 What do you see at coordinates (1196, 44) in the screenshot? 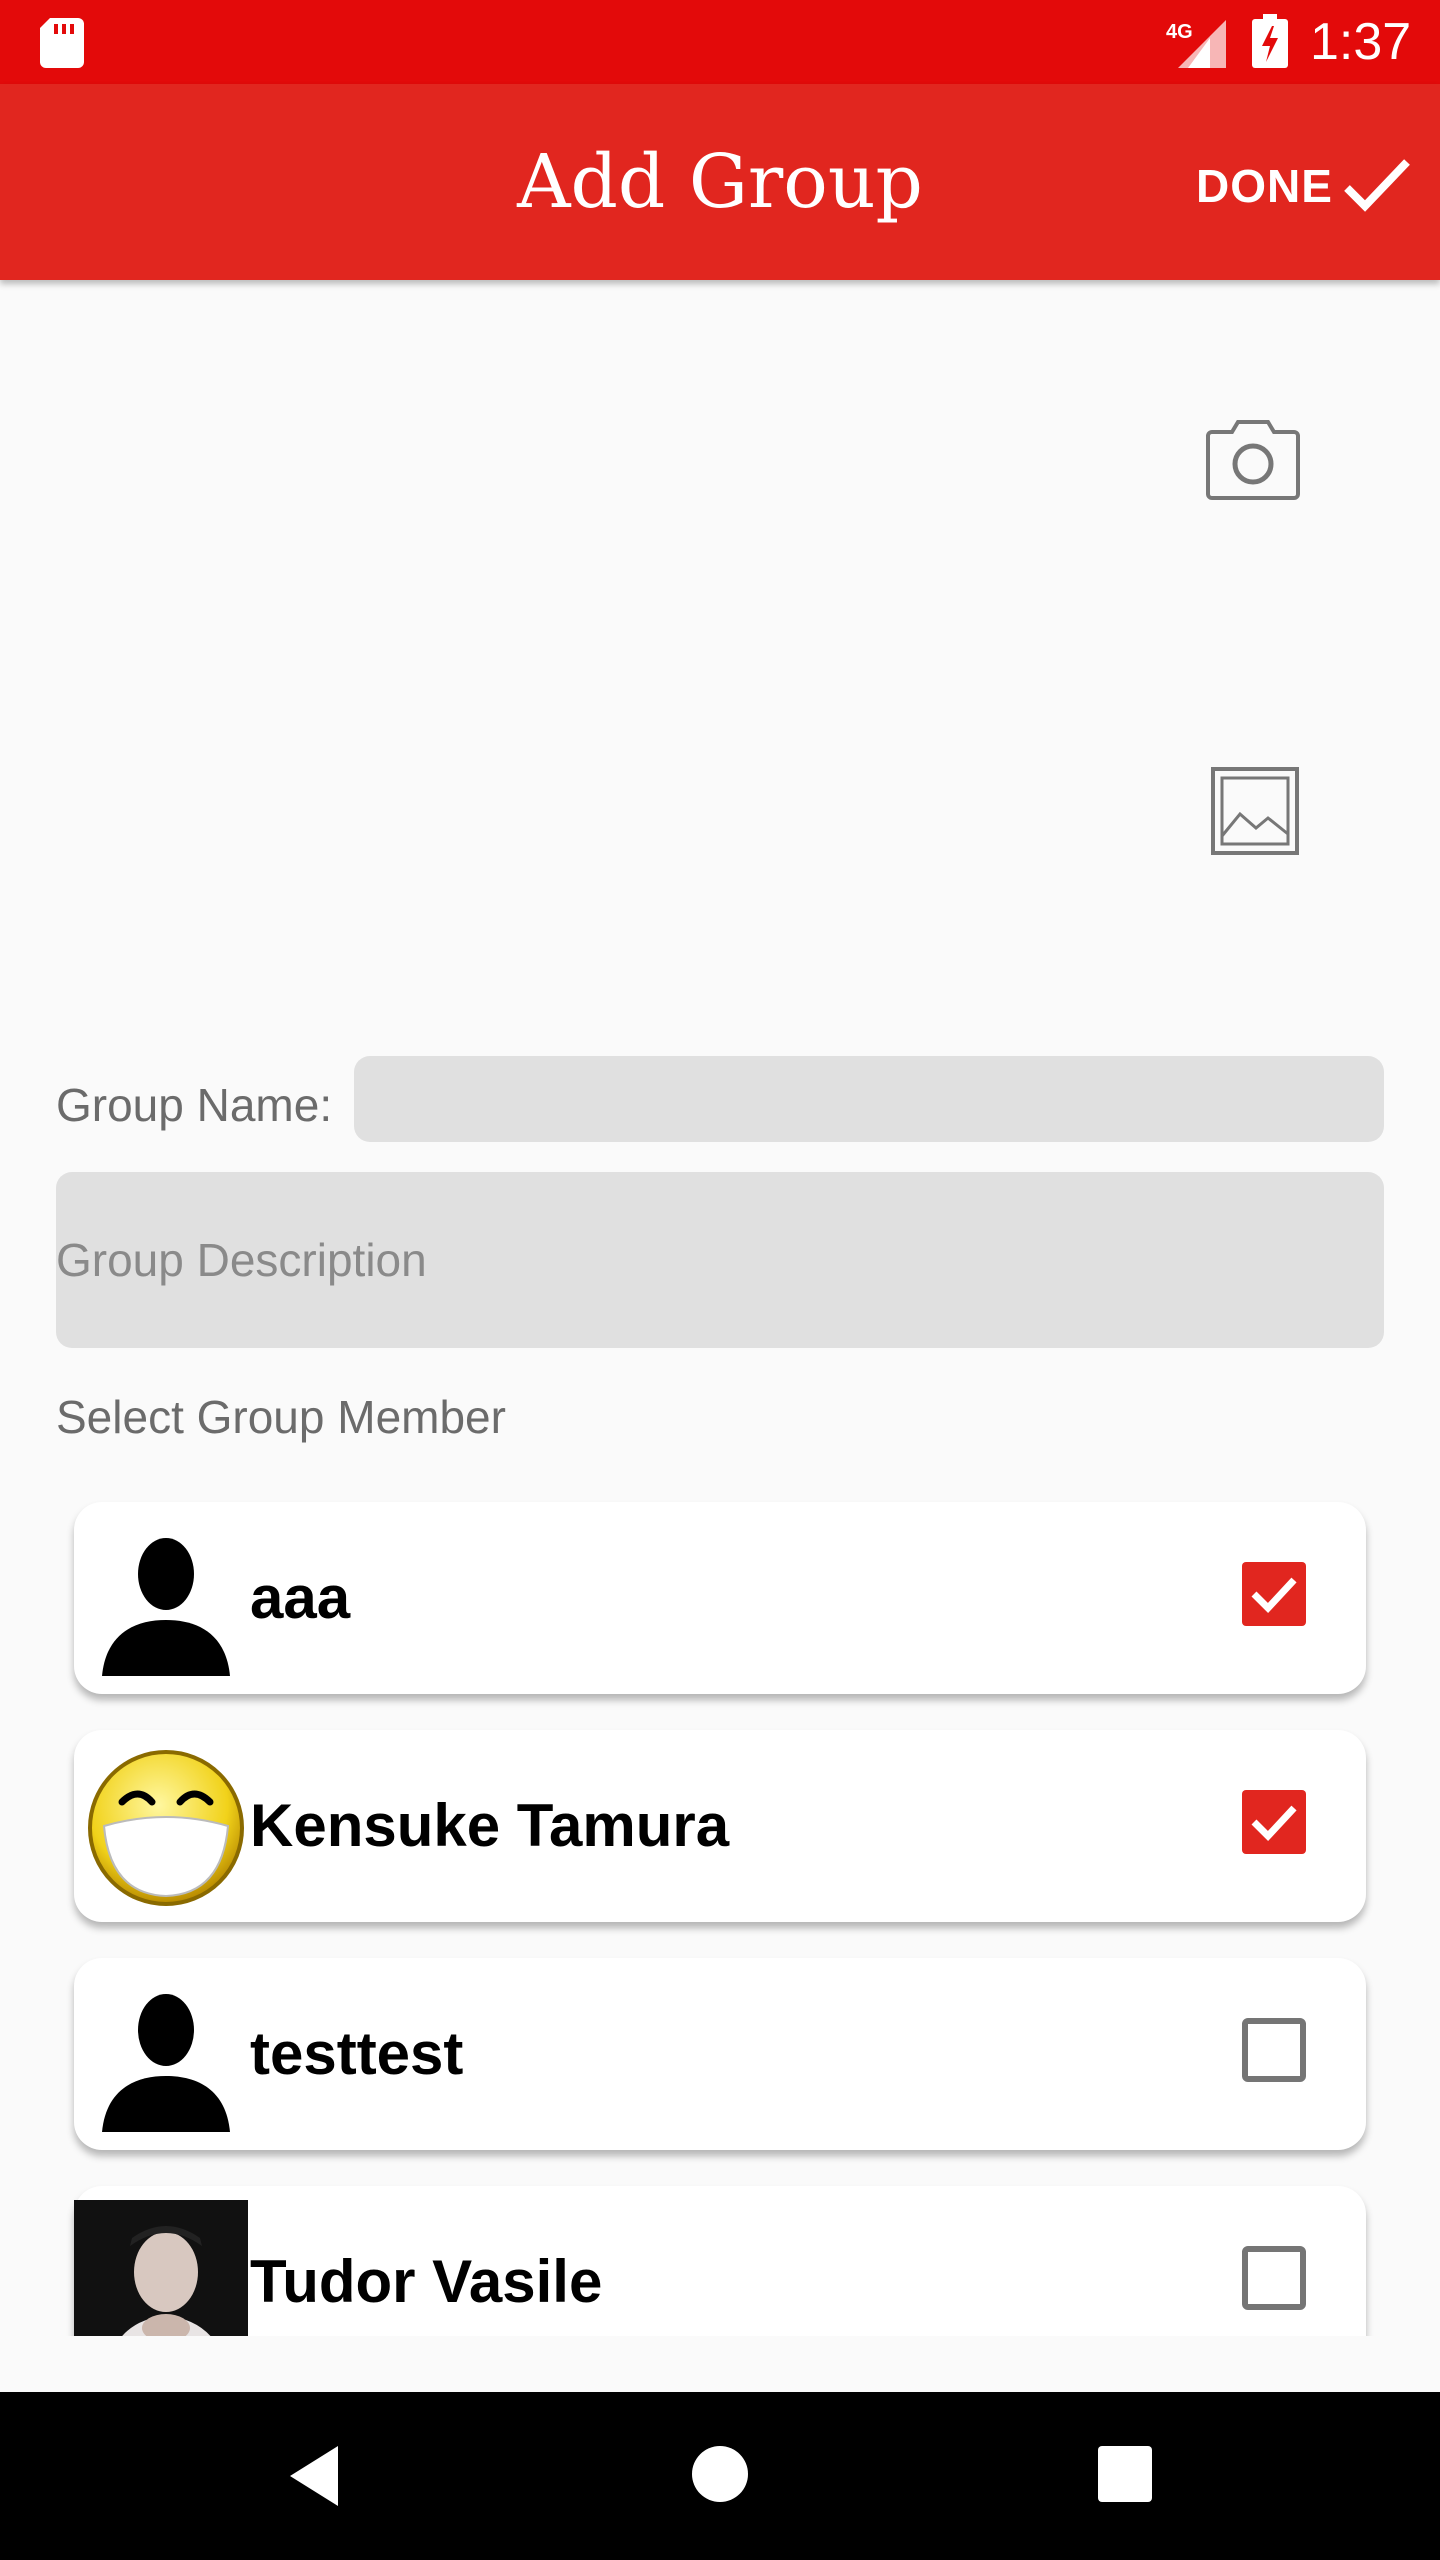
I see `signal-icon: 4G` at bounding box center [1196, 44].